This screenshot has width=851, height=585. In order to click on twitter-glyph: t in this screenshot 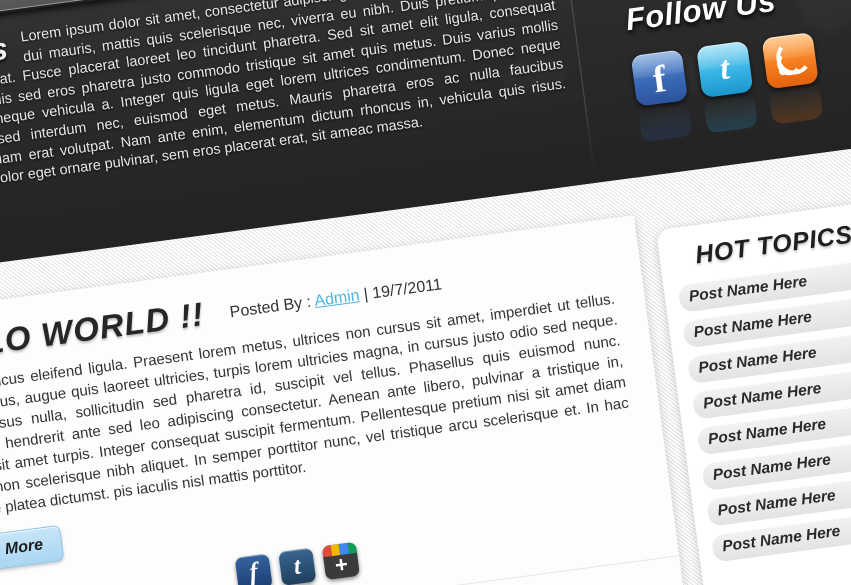, I will do `click(724, 69)`.